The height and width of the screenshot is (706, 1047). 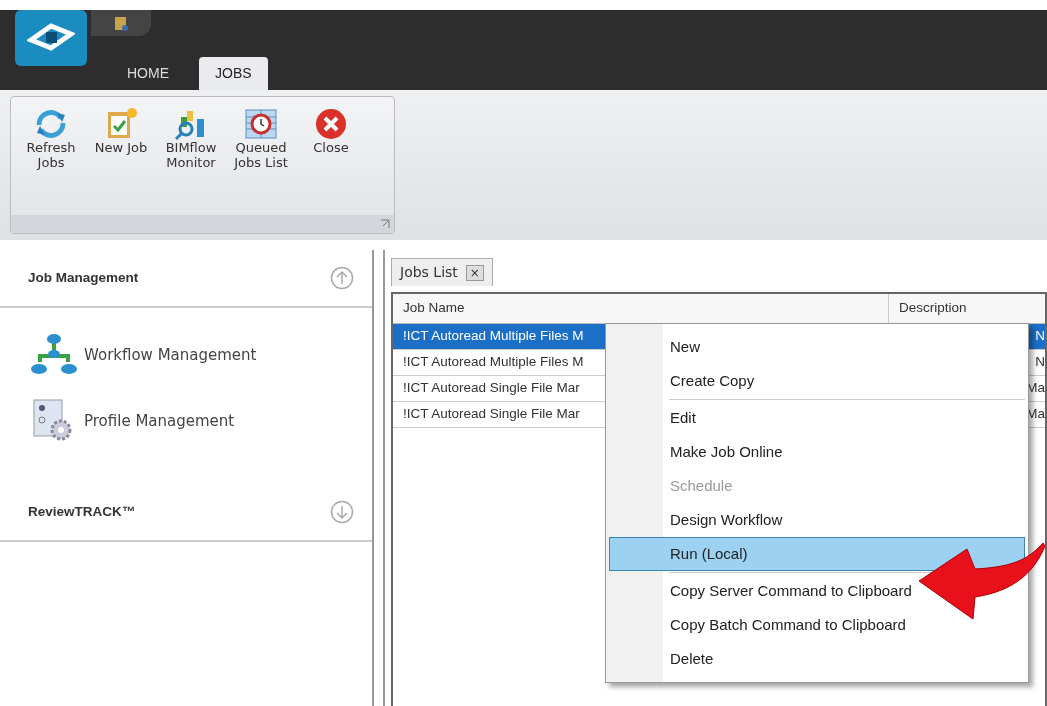 I want to click on ribbon-button: Close, so click(x=331, y=161).